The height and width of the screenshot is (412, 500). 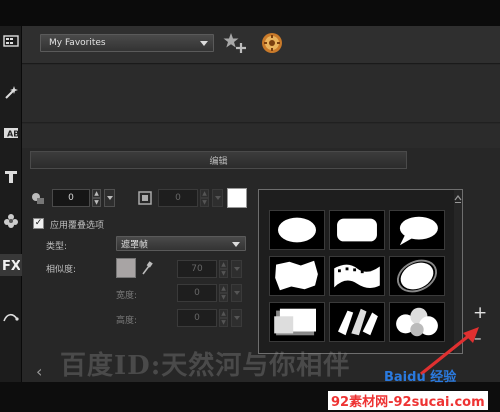 What do you see at coordinates (223, 318) in the screenshot?
I see `height-spinner: ▲ ▼` at bounding box center [223, 318].